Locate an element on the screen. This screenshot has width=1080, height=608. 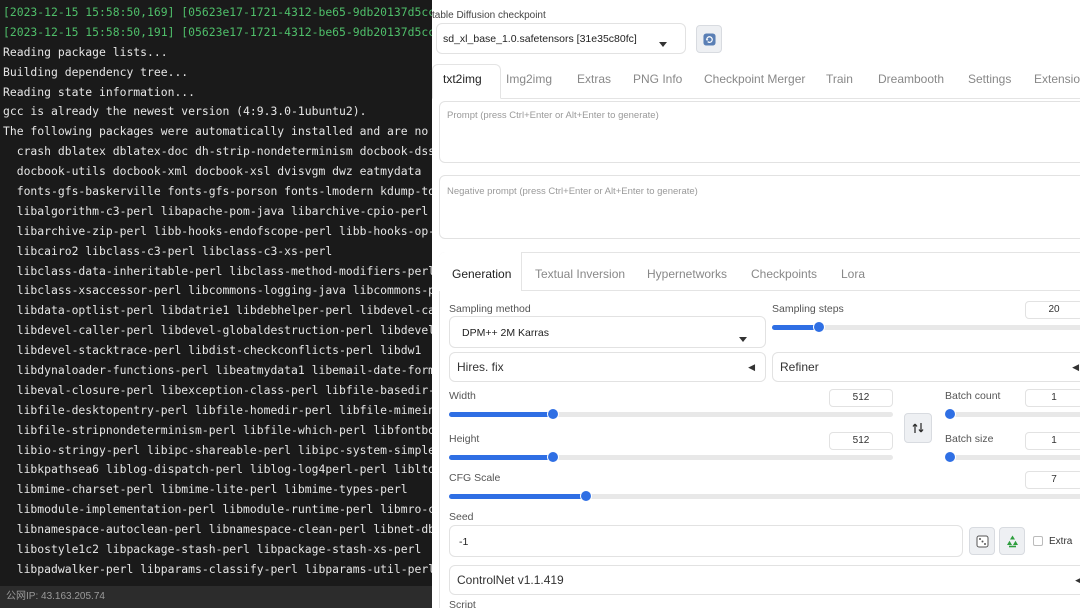
checkpoint-label: table Diffusion checkpoint is located at coordinates (489, 15).